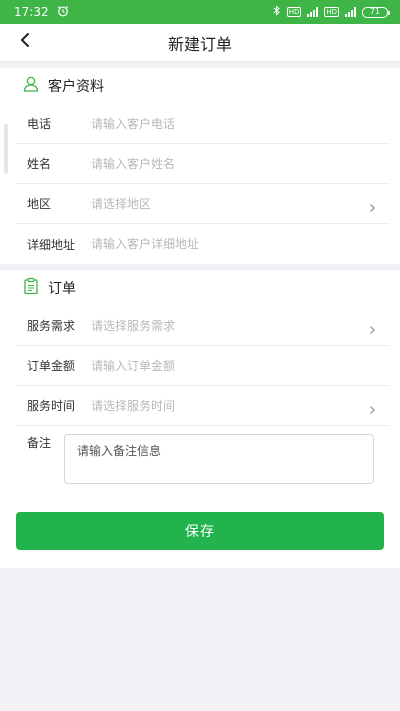 The height and width of the screenshot is (711, 400). What do you see at coordinates (200, 288) in the screenshot?
I see `order-section-header: 订单` at bounding box center [200, 288].